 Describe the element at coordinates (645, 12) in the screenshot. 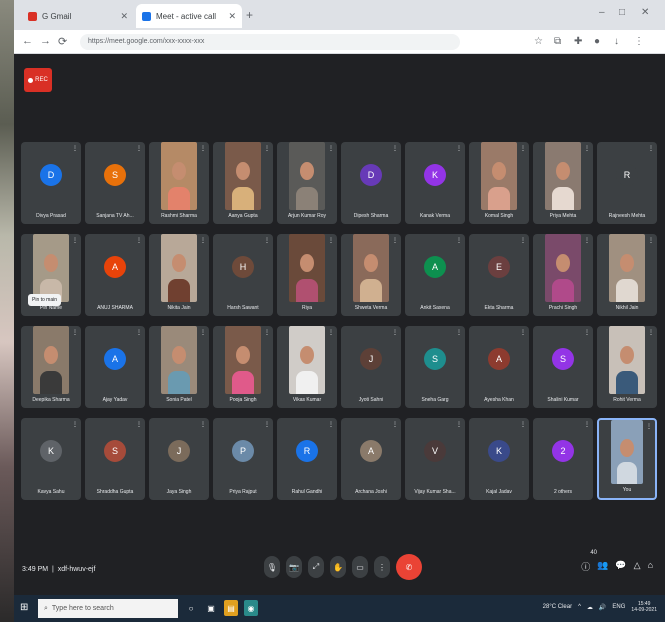

I see `close-window-button: ✕` at that location.